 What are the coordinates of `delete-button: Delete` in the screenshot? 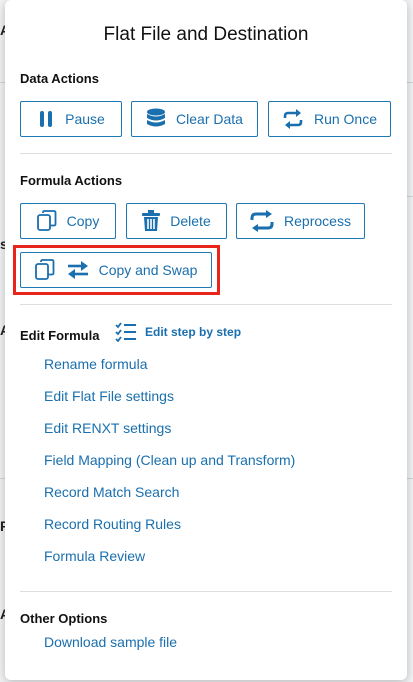 It's located at (176, 221).